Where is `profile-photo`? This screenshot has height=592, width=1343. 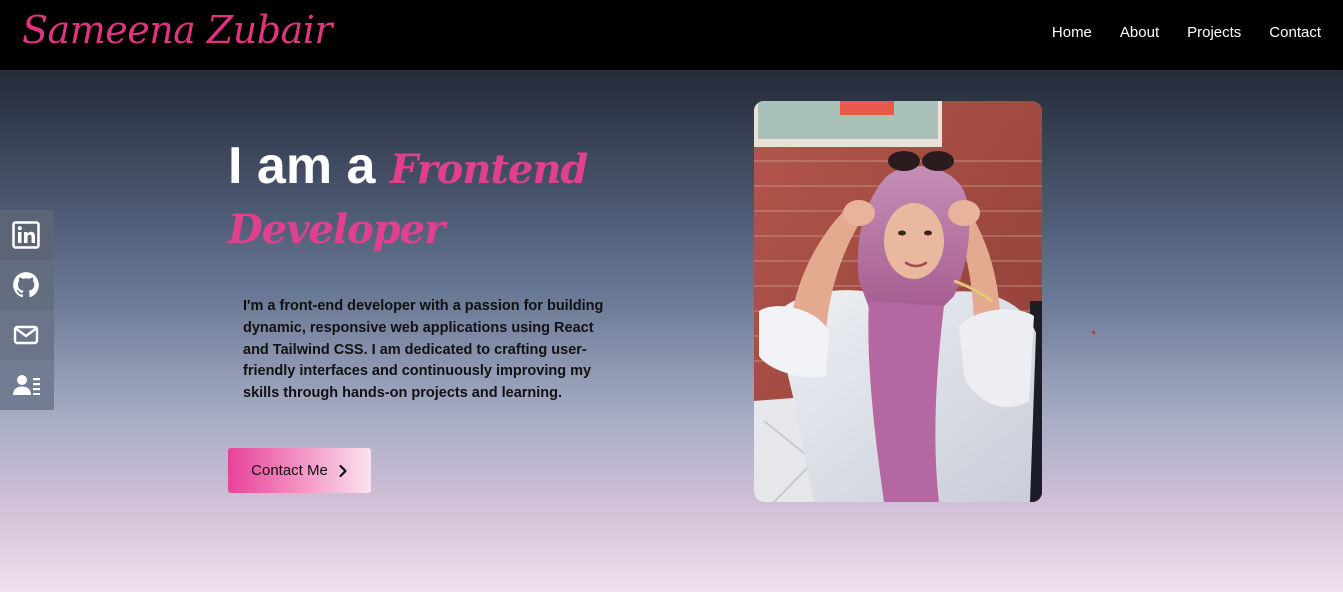 profile-photo is located at coordinates (898, 301).